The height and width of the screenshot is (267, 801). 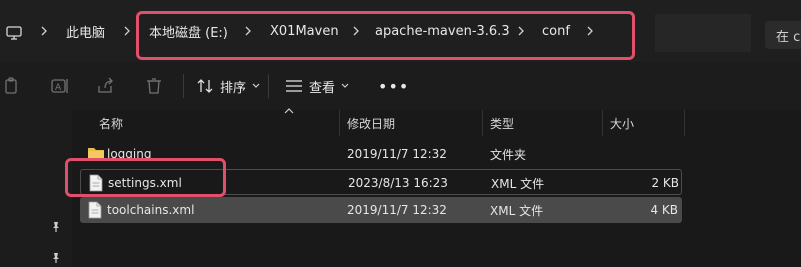 What do you see at coordinates (289, 111) in the screenshot?
I see `sort-ascending-icon` at bounding box center [289, 111].